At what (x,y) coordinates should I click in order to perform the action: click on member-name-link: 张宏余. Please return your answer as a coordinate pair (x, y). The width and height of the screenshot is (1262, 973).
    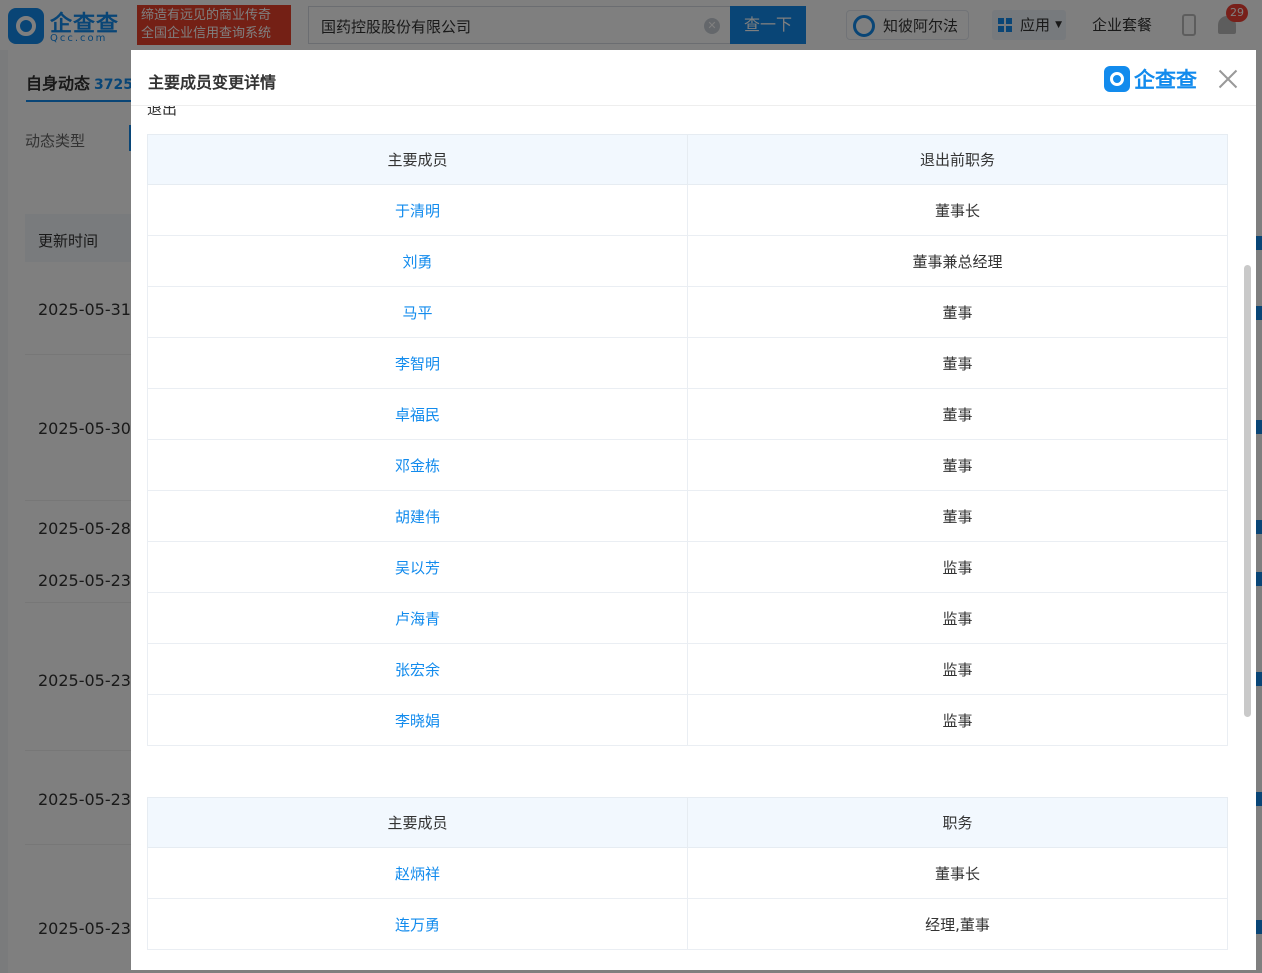
    Looking at the image, I should click on (417, 669).